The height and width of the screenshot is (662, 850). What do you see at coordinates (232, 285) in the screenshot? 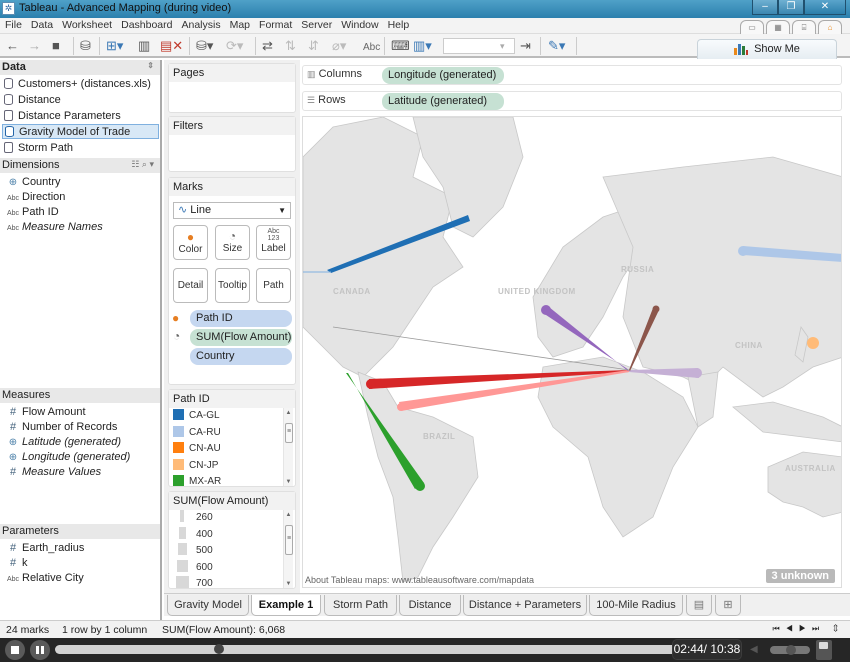
I see `tooltip-button: Tooltip` at bounding box center [232, 285].